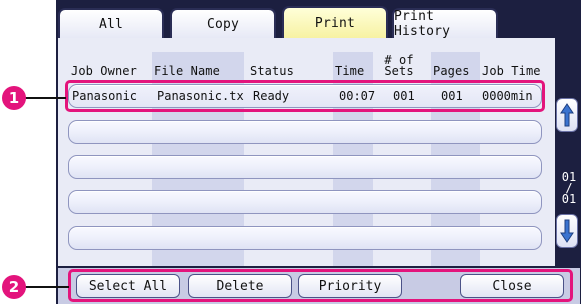 This screenshot has width=581, height=304. What do you see at coordinates (14, 98) in the screenshot?
I see `callout-1-badge: 1` at bounding box center [14, 98].